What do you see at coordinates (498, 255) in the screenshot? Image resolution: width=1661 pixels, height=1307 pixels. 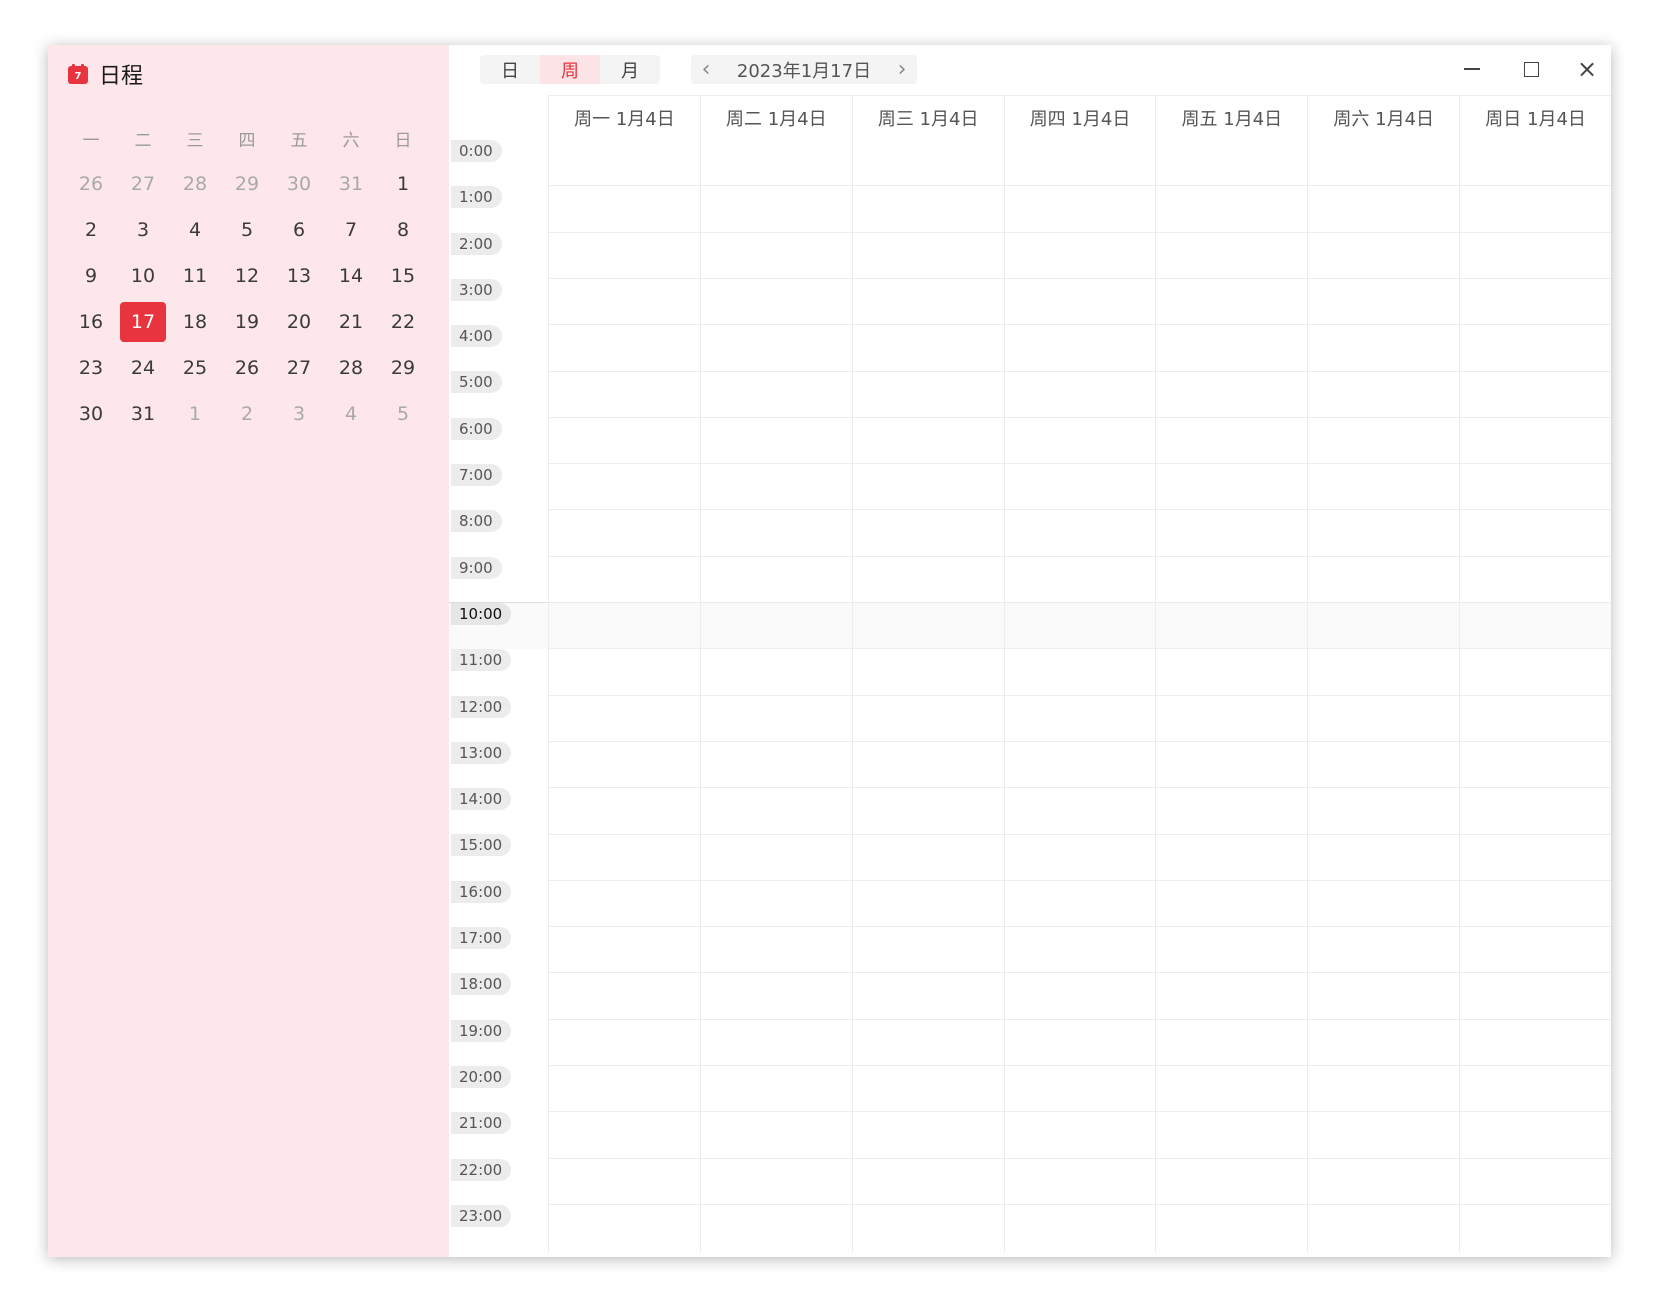 I see `time-row: 2:00` at bounding box center [498, 255].